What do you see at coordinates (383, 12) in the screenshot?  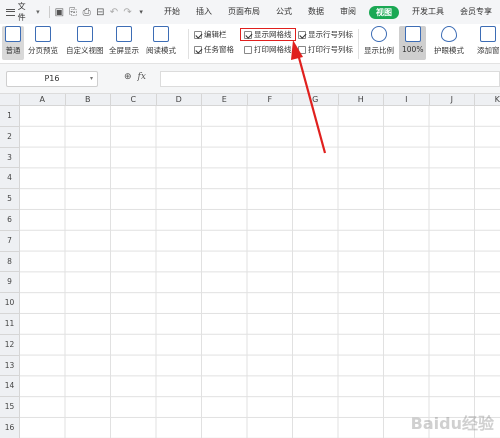 I see `tab-view: 视图` at bounding box center [383, 12].